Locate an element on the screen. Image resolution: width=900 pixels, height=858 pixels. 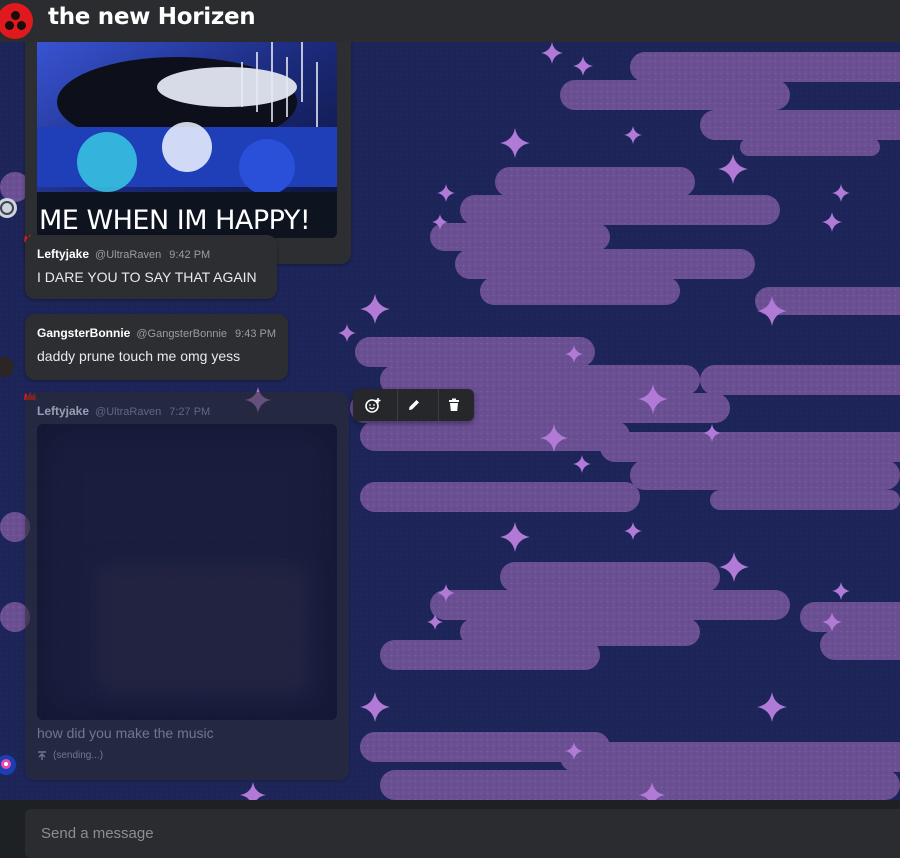
channel-header: the new Horizen is located at coordinates (450, 21).